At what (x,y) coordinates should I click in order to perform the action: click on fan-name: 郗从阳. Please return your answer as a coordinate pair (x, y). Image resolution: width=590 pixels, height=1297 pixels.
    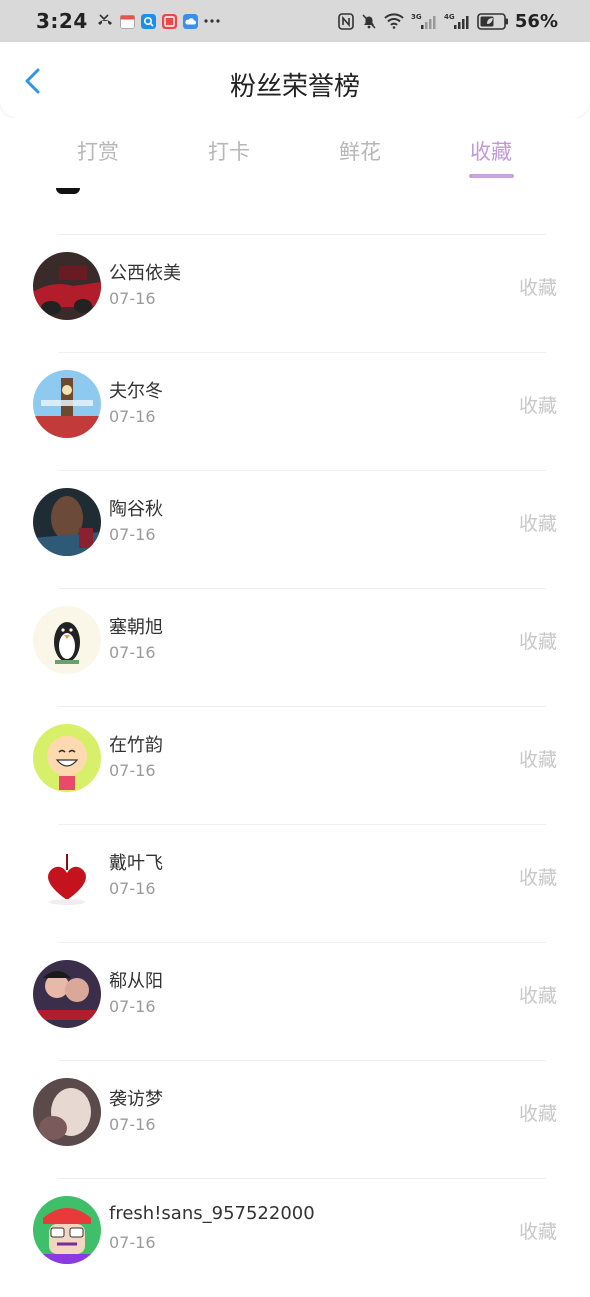
    Looking at the image, I should click on (136, 981).